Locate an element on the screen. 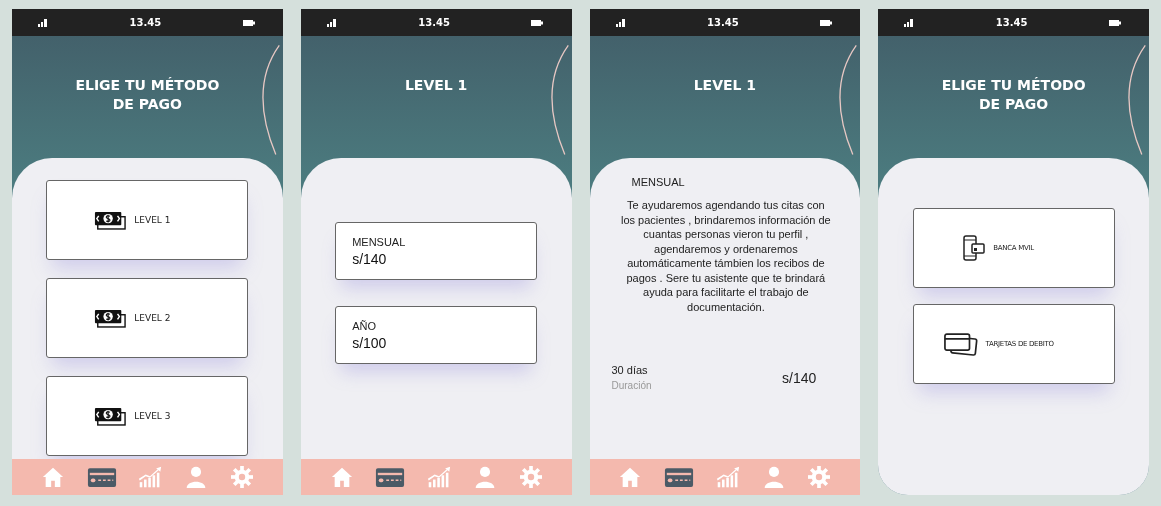  plan-price: s/140 is located at coordinates (799, 377).